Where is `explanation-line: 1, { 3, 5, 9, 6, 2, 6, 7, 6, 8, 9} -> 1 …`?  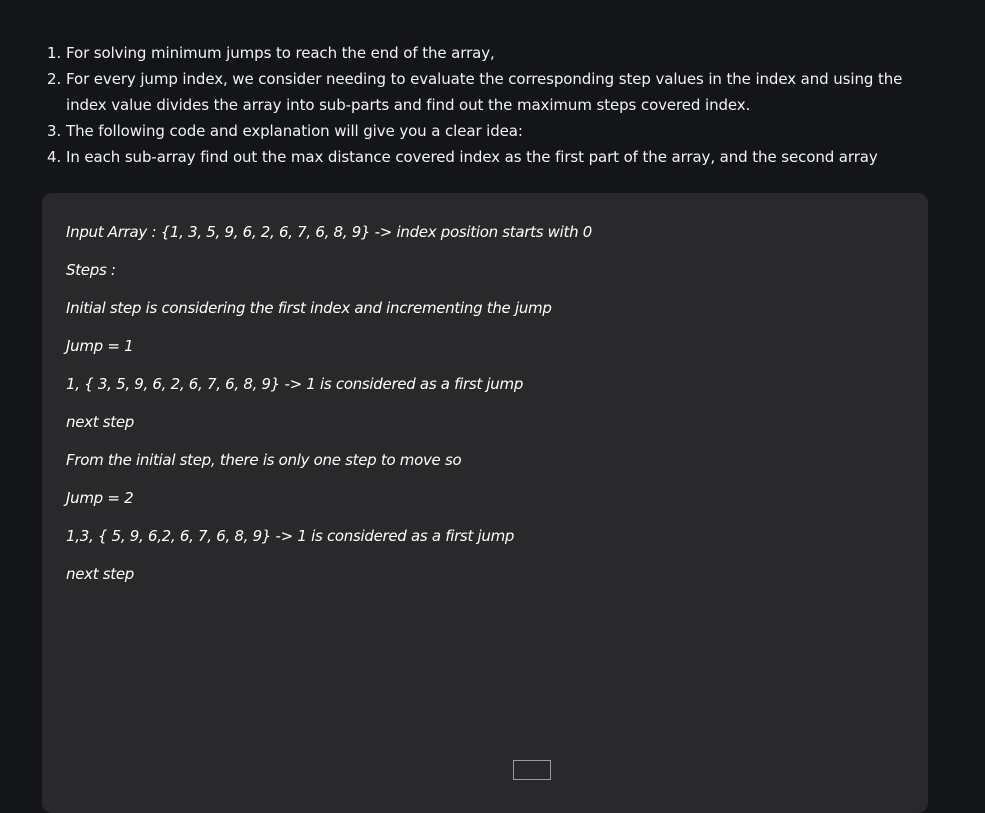
explanation-line: 1, { 3, 5, 9, 6, 2, 6, 7, 6, 8, 9} -> 1 … is located at coordinates (295, 384).